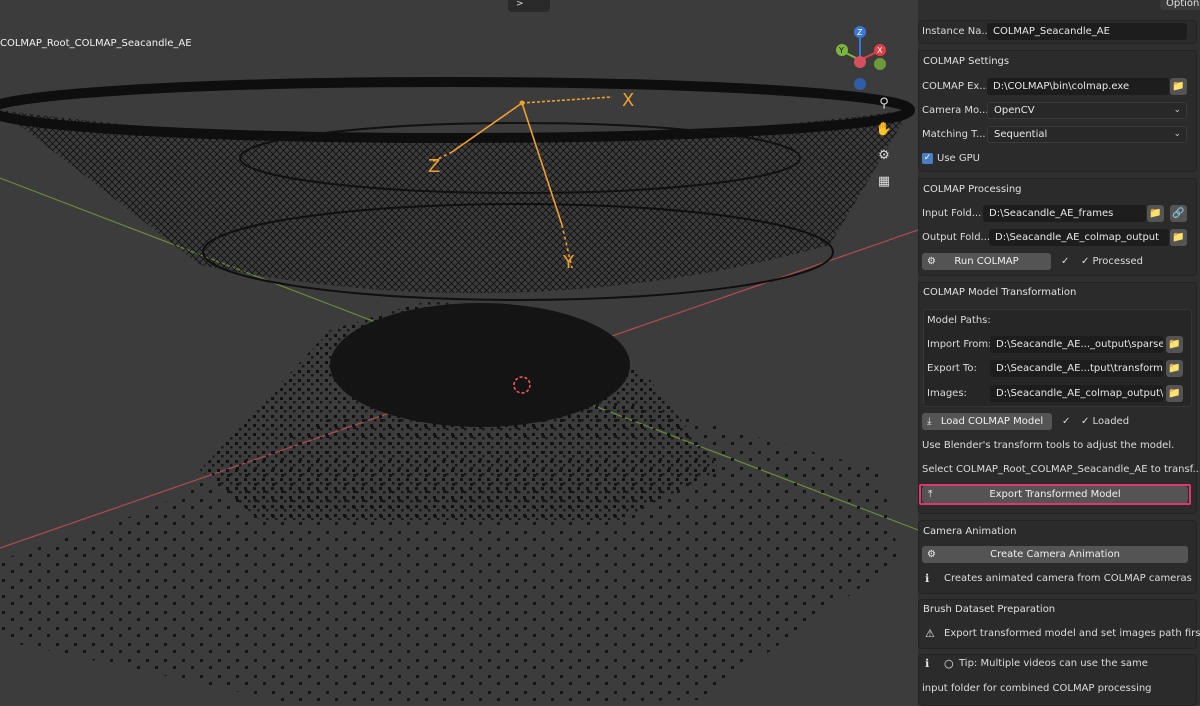 The image size is (1200, 706). What do you see at coordinates (972, 189) in the screenshot?
I see `colmap-processing-title: COLMAP Processing` at bounding box center [972, 189].